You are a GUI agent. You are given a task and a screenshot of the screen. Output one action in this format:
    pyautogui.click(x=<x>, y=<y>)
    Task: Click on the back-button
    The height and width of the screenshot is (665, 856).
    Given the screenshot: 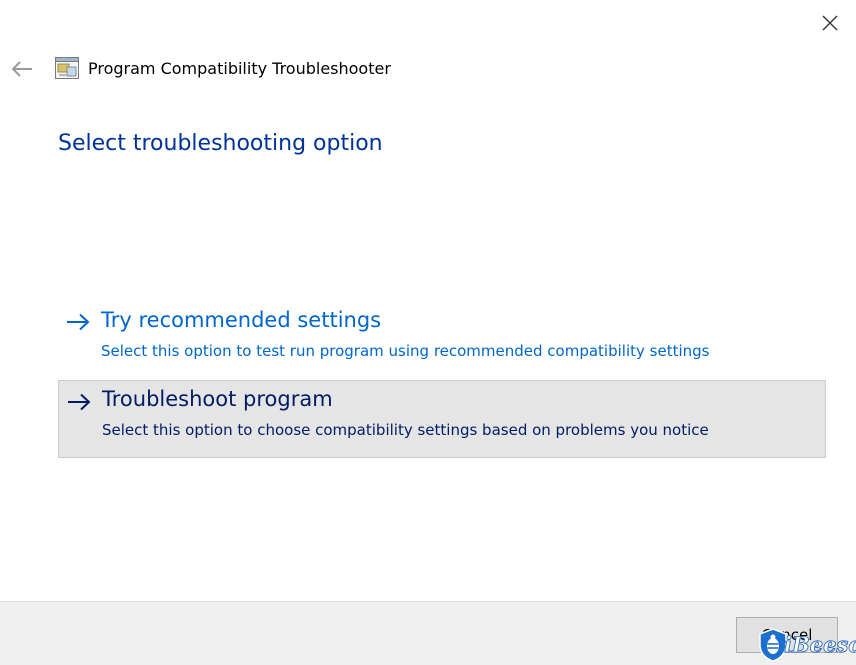 What is the action you would take?
    pyautogui.click(x=22, y=69)
    